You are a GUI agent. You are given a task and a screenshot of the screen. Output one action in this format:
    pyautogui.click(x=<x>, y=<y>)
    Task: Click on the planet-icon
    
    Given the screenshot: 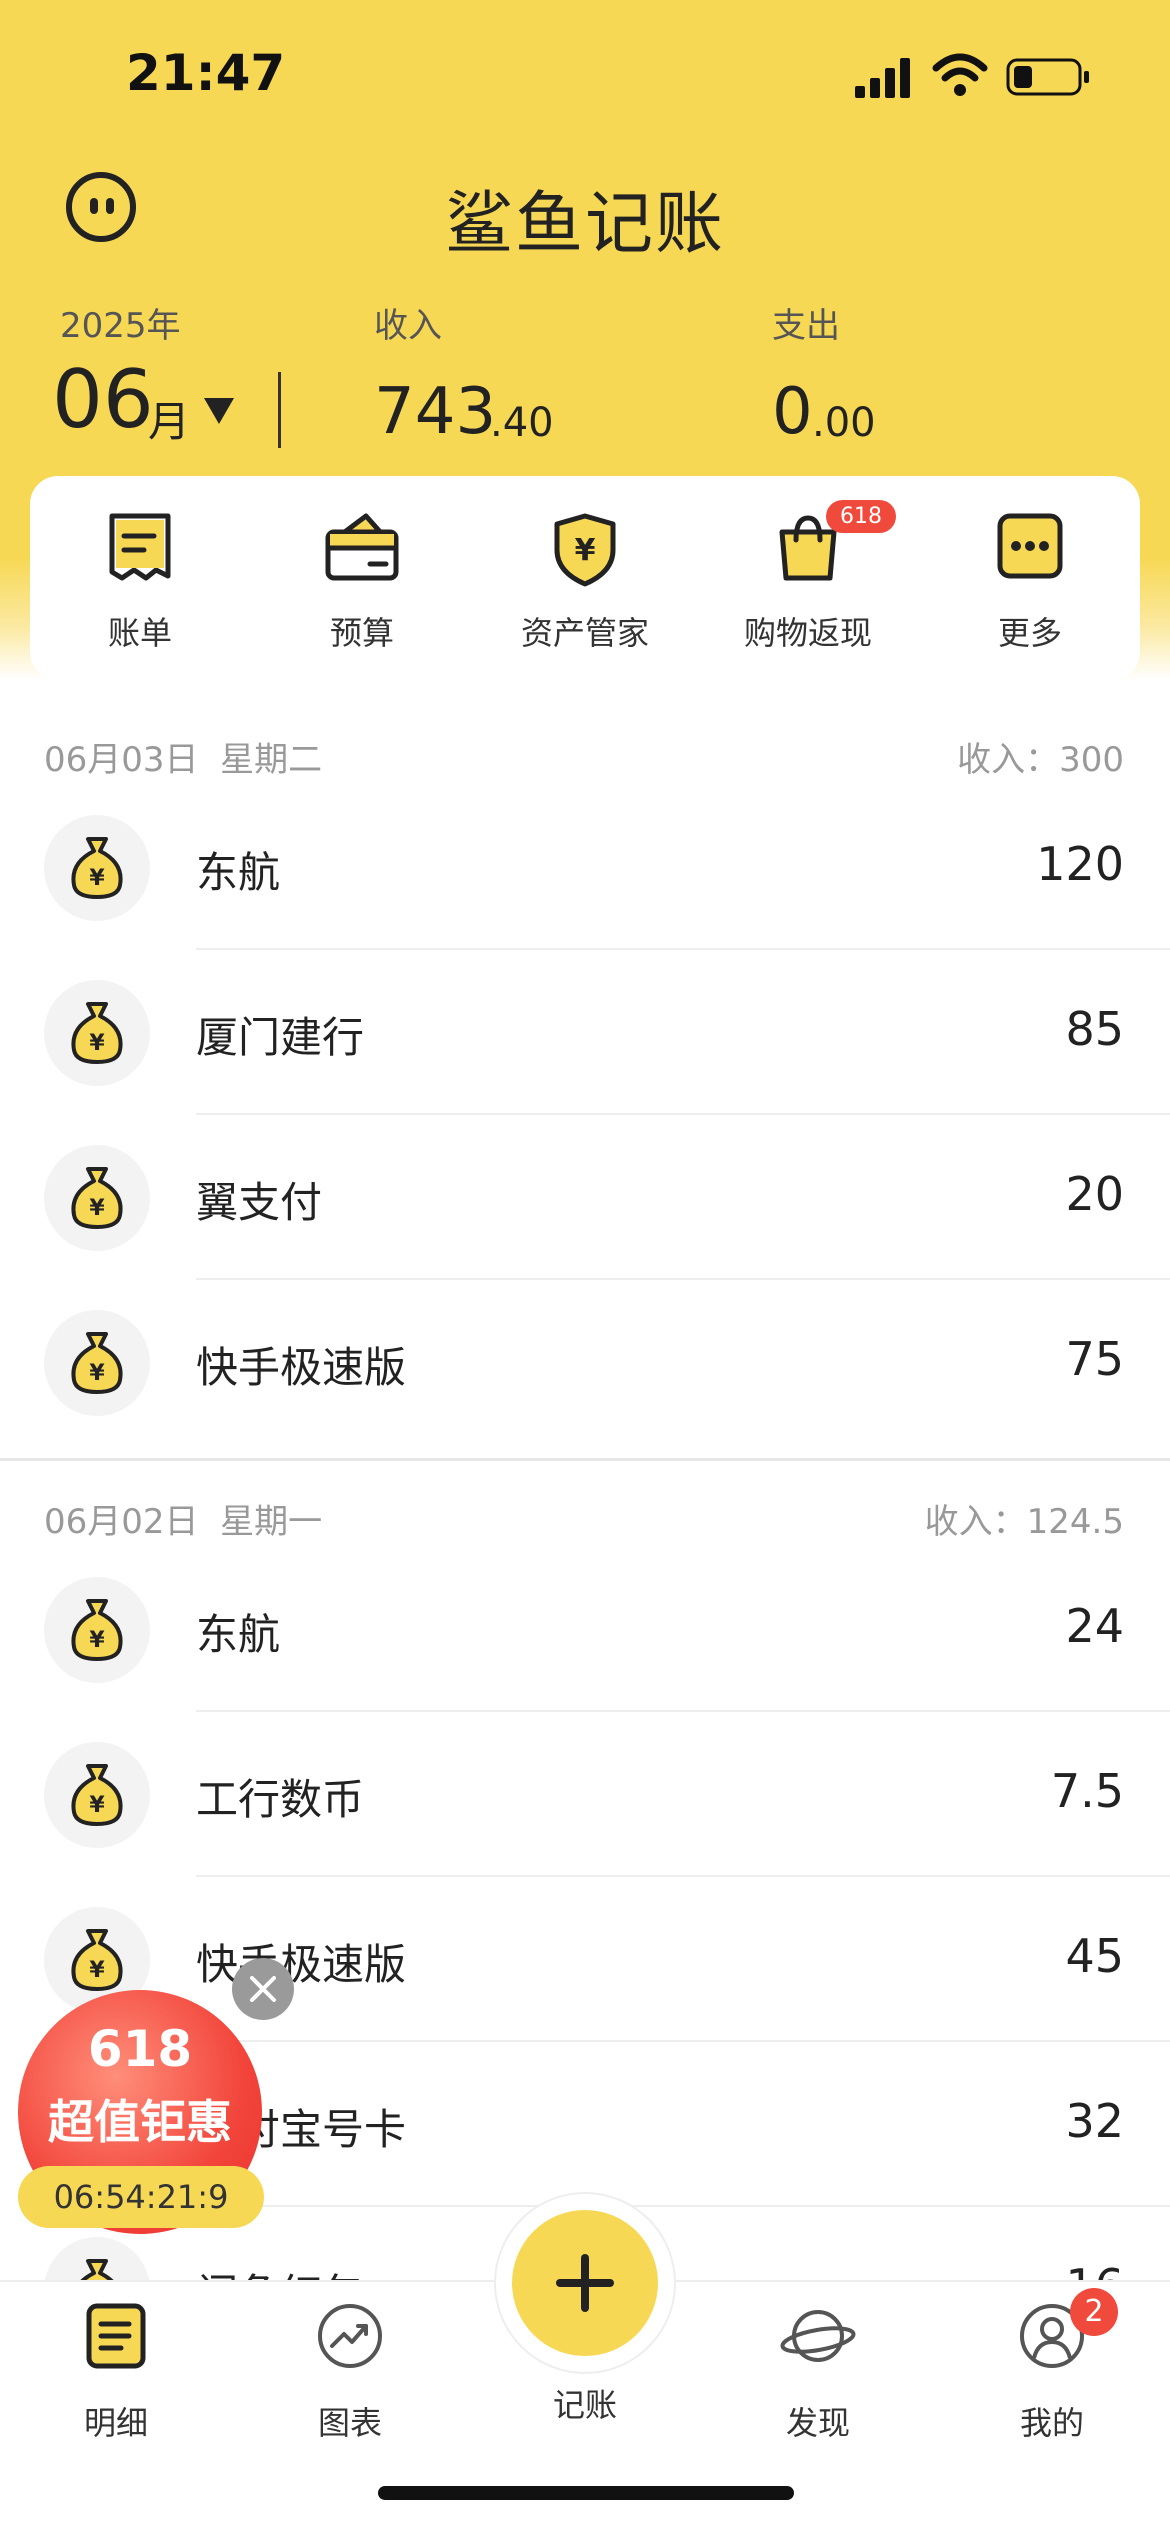 What is the action you would take?
    pyautogui.click(x=818, y=2336)
    